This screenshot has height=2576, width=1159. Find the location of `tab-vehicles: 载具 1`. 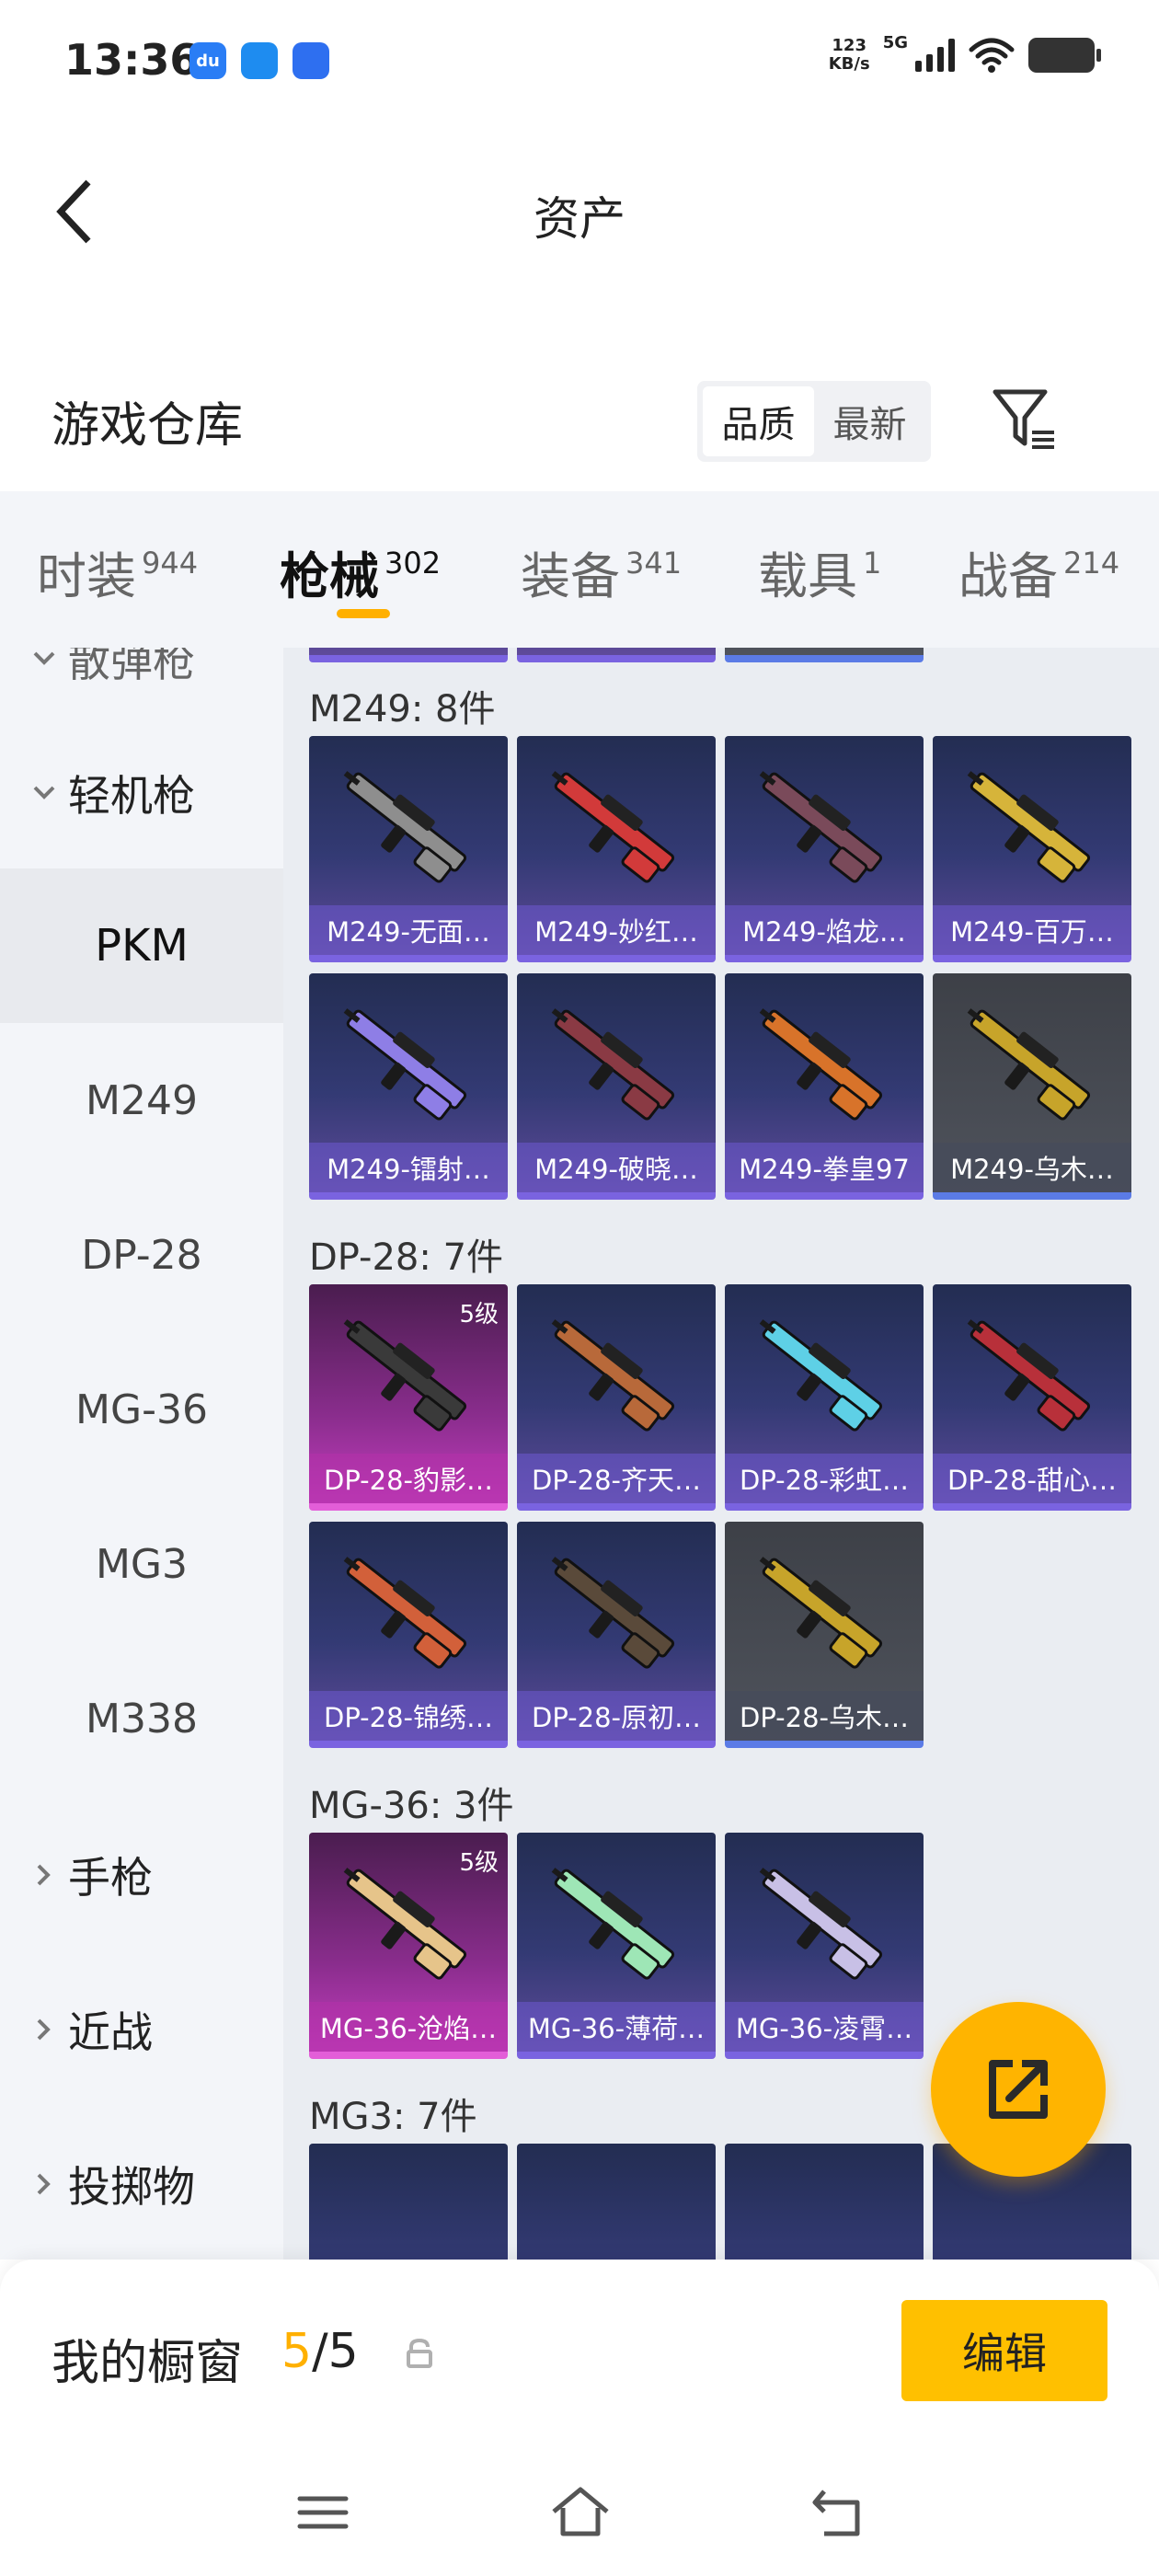

tab-vehicles: 载具 1 is located at coordinates (819, 571).